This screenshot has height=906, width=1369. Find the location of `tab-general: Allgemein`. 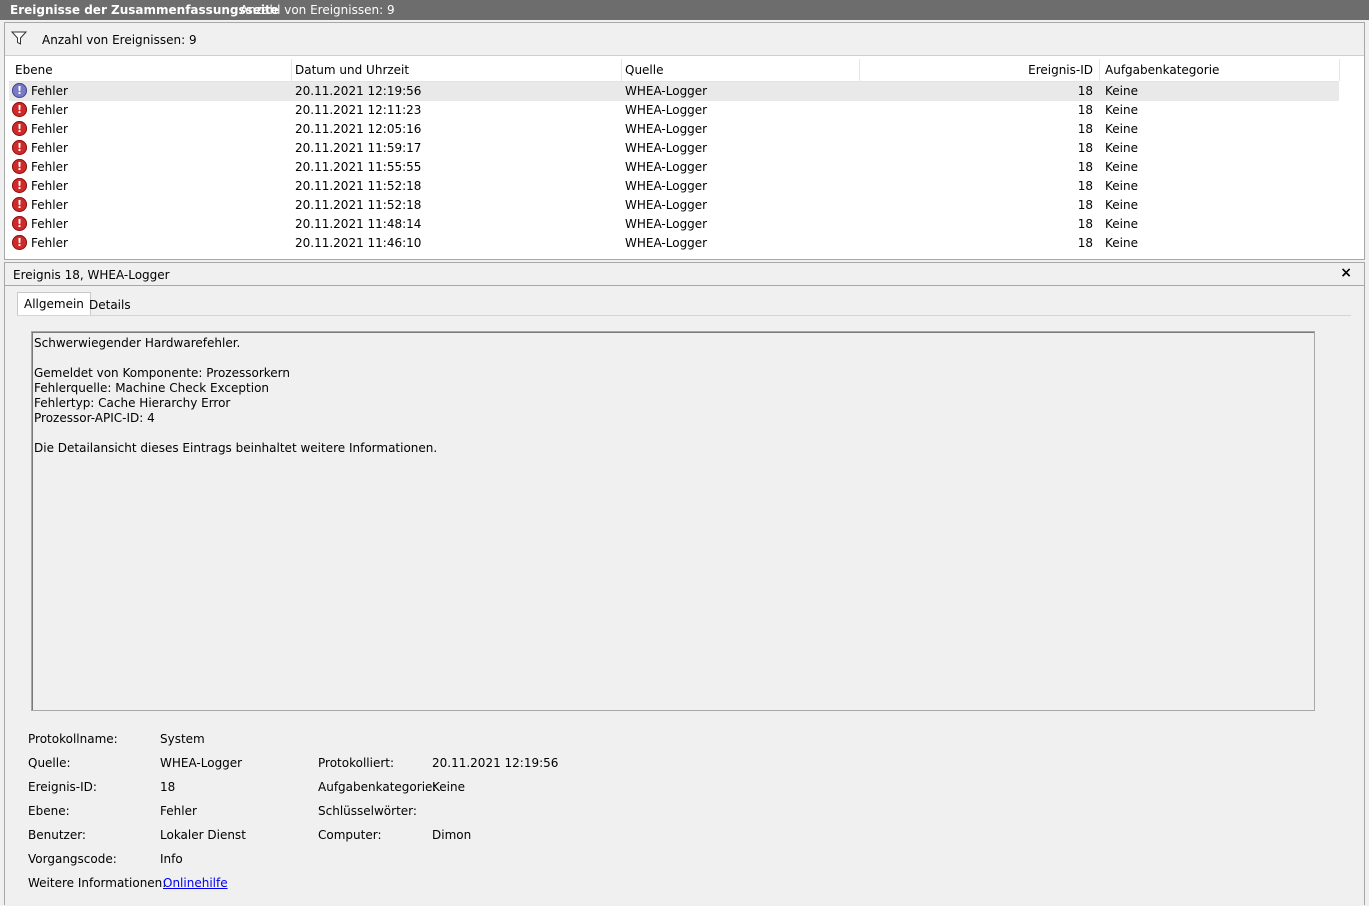

tab-general: Allgemein is located at coordinates (54, 304).